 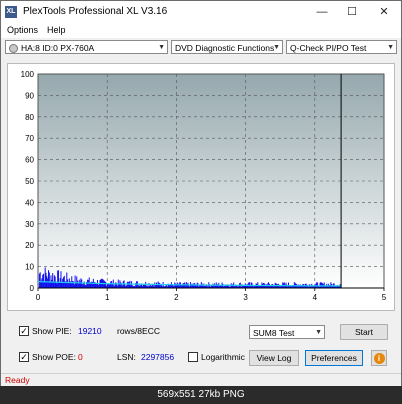 What do you see at coordinates (29, 160) in the screenshot?
I see `y-tick-label: 60` at bounding box center [29, 160].